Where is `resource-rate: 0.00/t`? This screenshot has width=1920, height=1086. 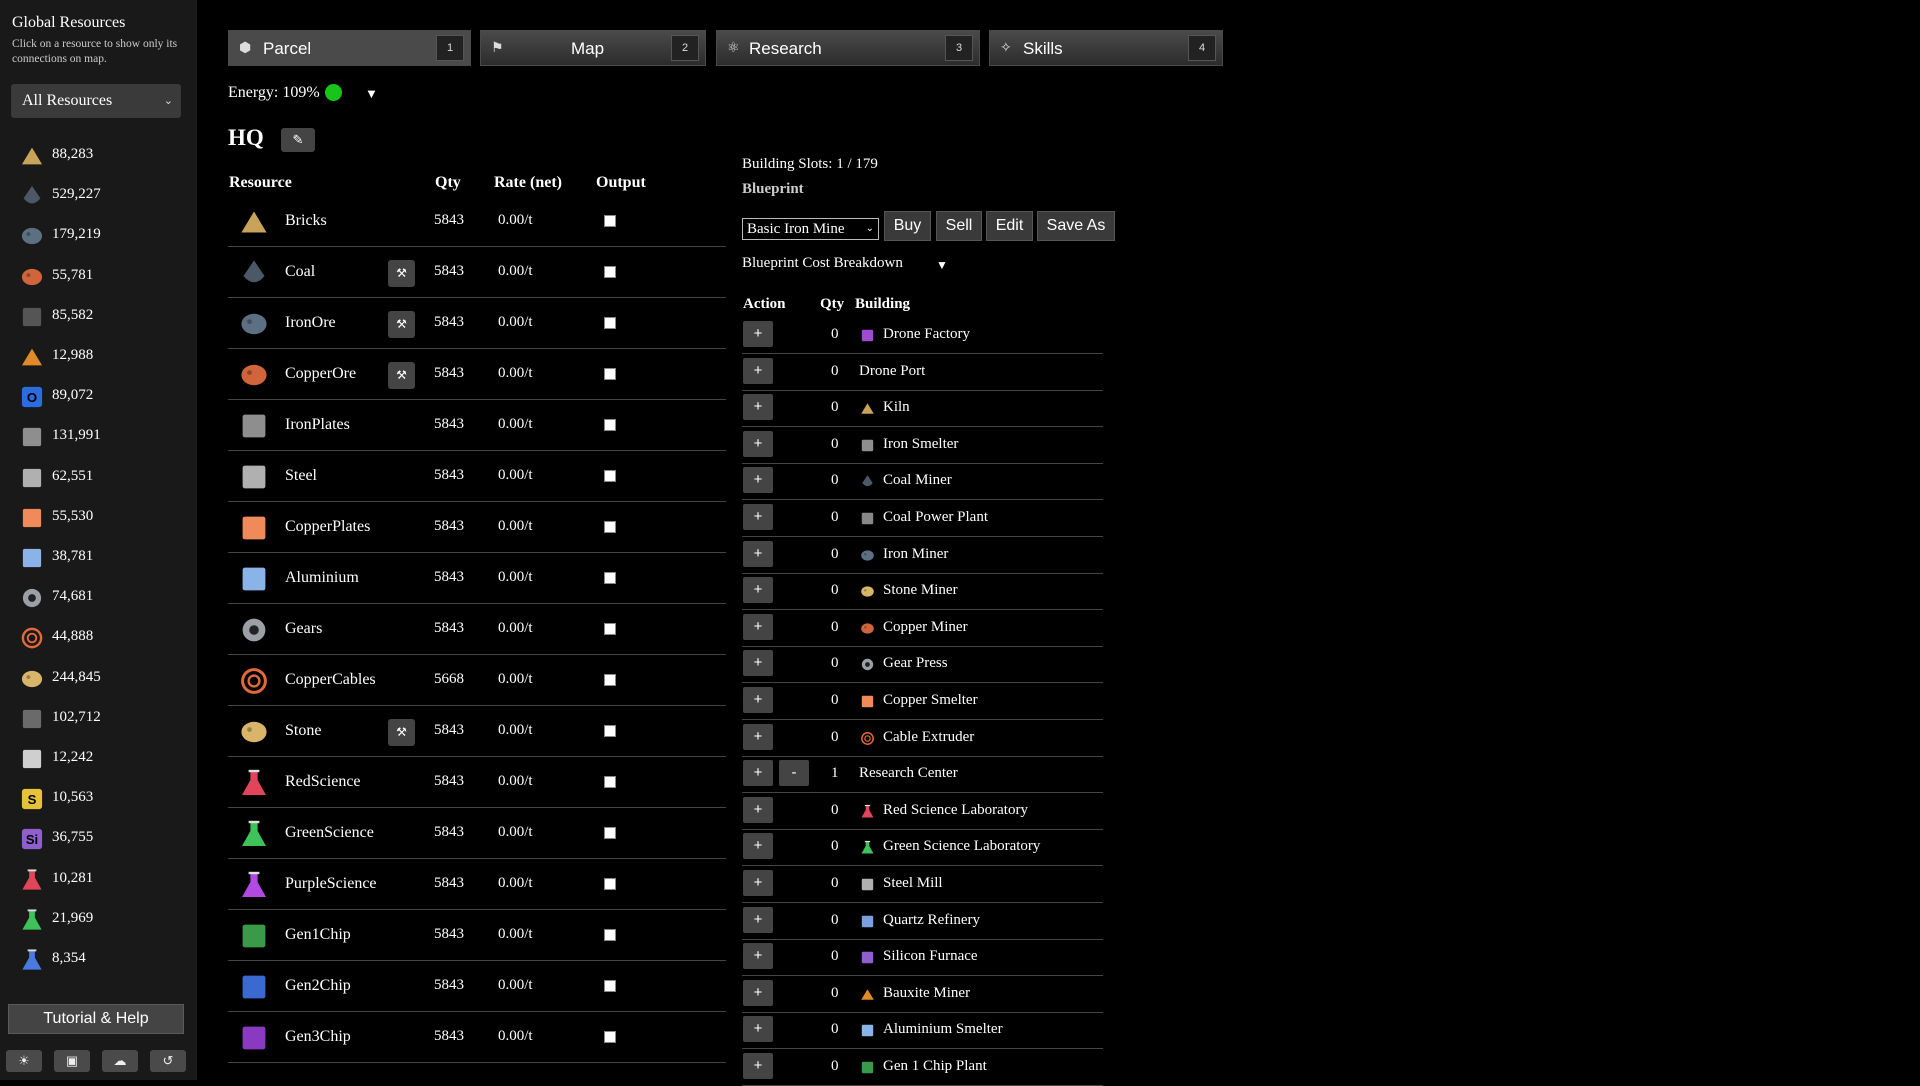
resource-rate: 0.00/t is located at coordinates (515, 985).